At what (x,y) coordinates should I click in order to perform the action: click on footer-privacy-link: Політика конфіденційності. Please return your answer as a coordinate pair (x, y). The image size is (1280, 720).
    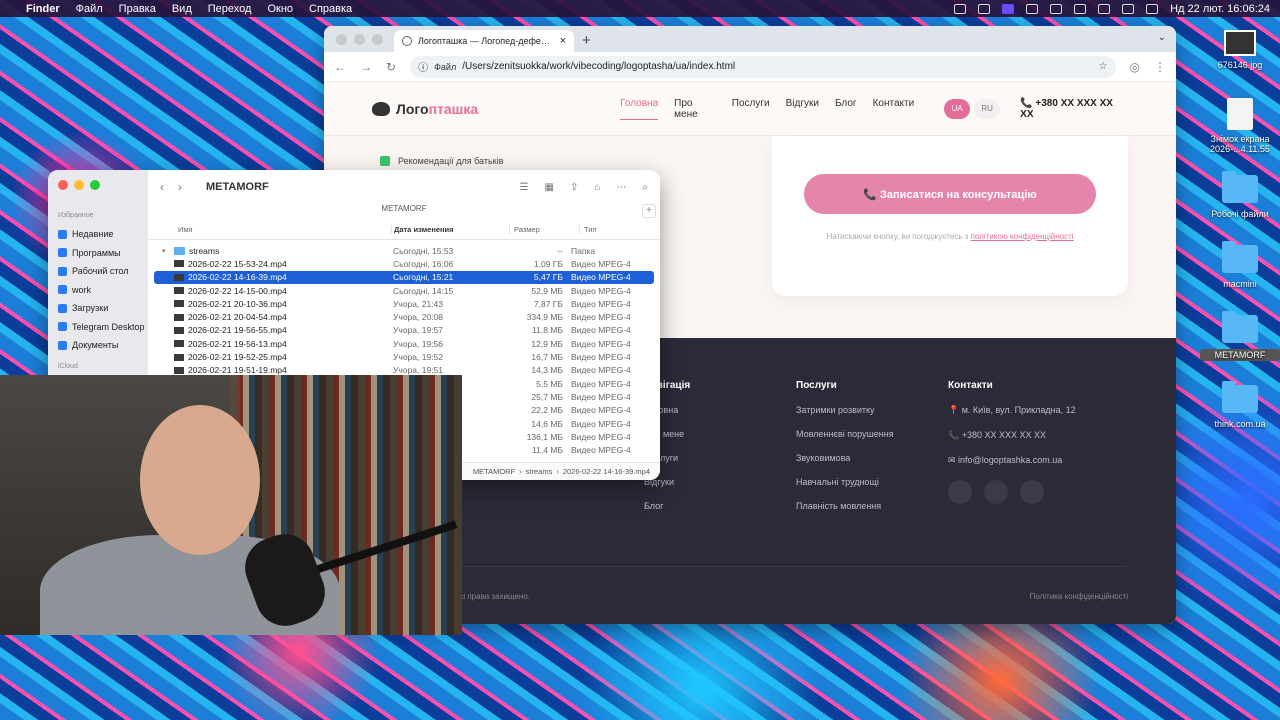
    Looking at the image, I should click on (1079, 596).